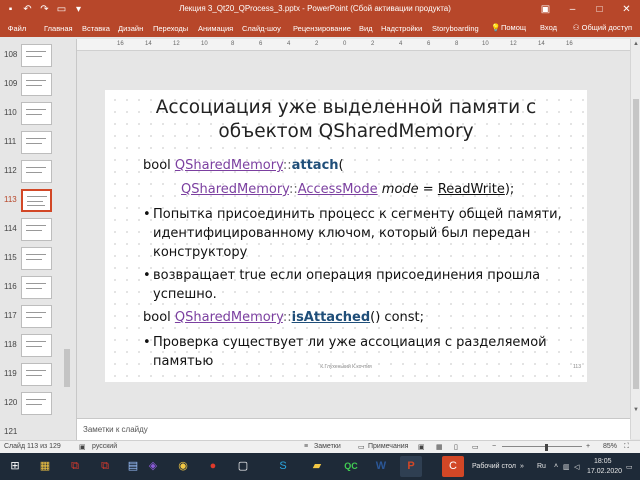 This screenshot has width=640, height=480. Describe the element at coordinates (38, 430) in the screenshot. I see `slide-thumbnail: 121` at that location.